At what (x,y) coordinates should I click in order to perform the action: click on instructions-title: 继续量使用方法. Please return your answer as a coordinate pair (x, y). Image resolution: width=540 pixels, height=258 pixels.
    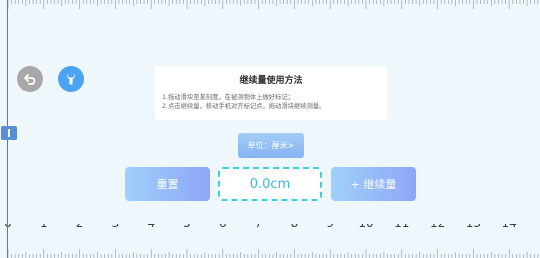
    Looking at the image, I should click on (271, 81).